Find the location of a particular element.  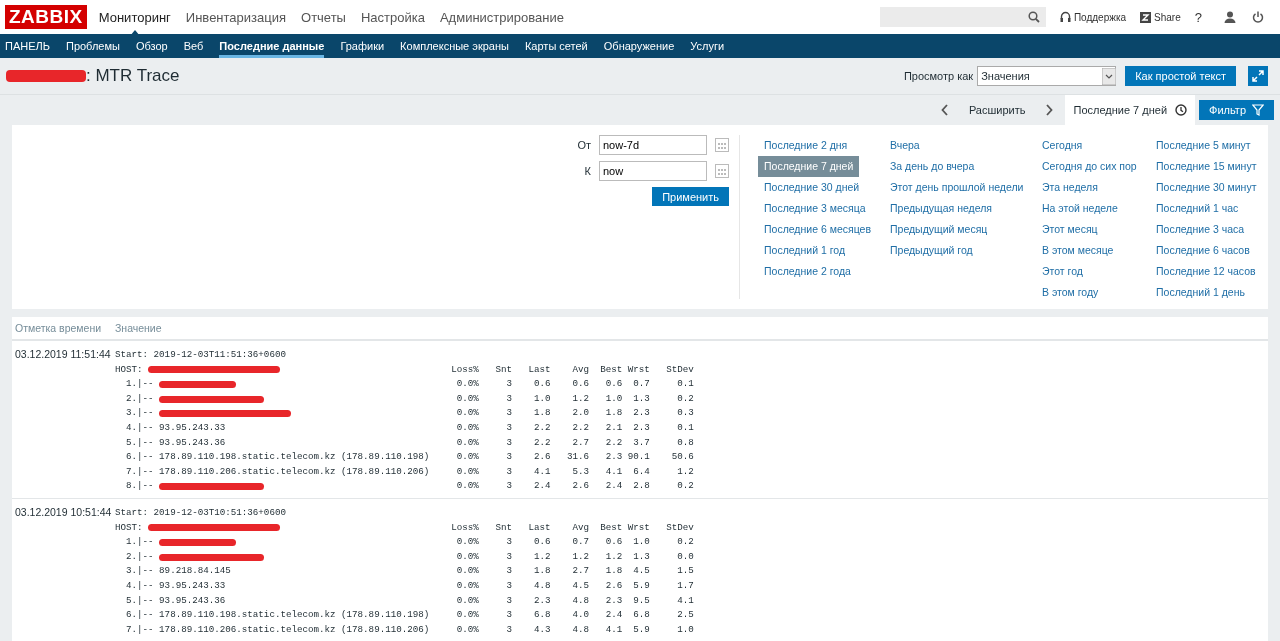

column-header: Значение is located at coordinates (138, 328).